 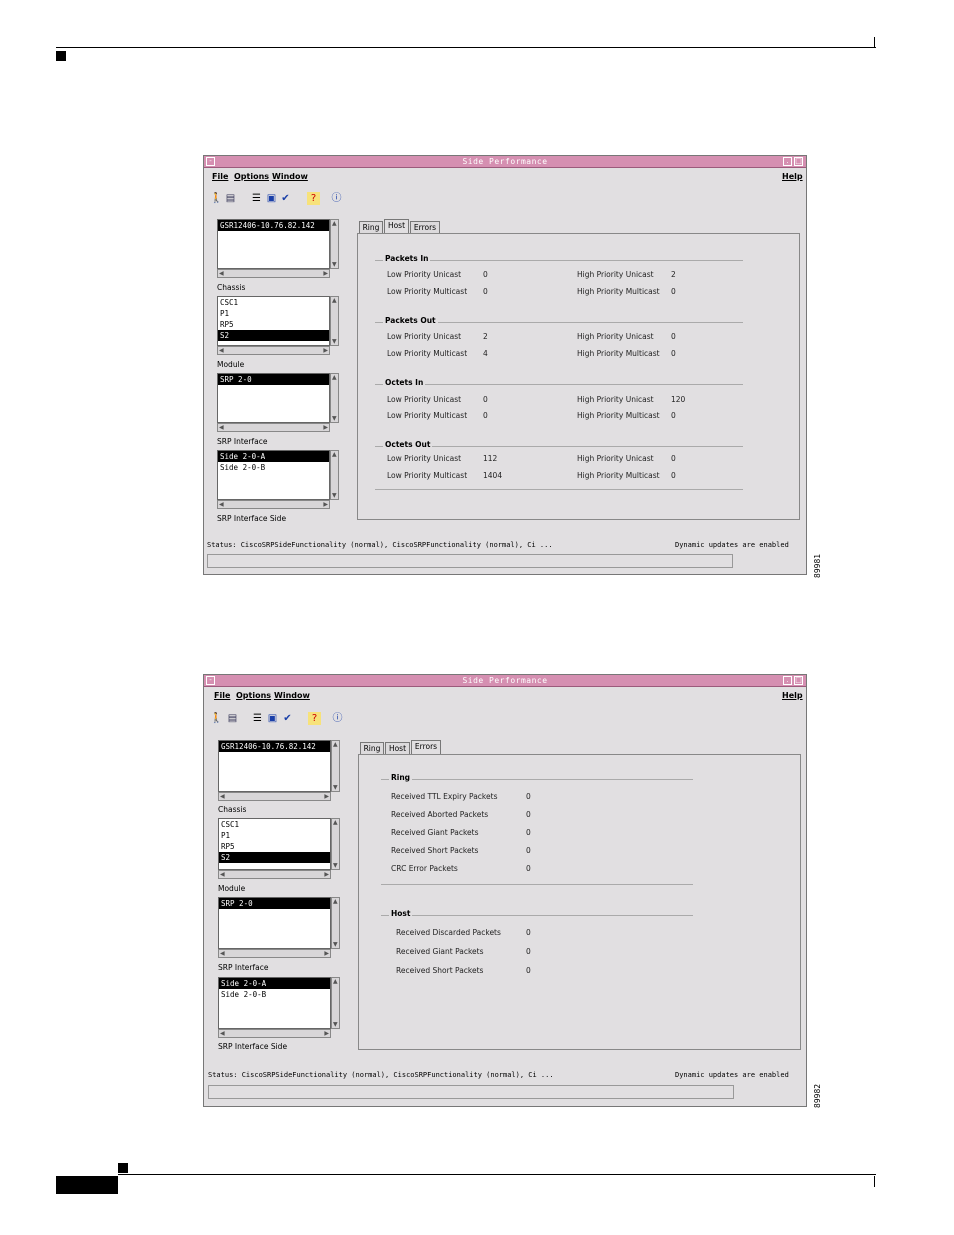 I want to click on tab-host: Host, so click(x=396, y=226).